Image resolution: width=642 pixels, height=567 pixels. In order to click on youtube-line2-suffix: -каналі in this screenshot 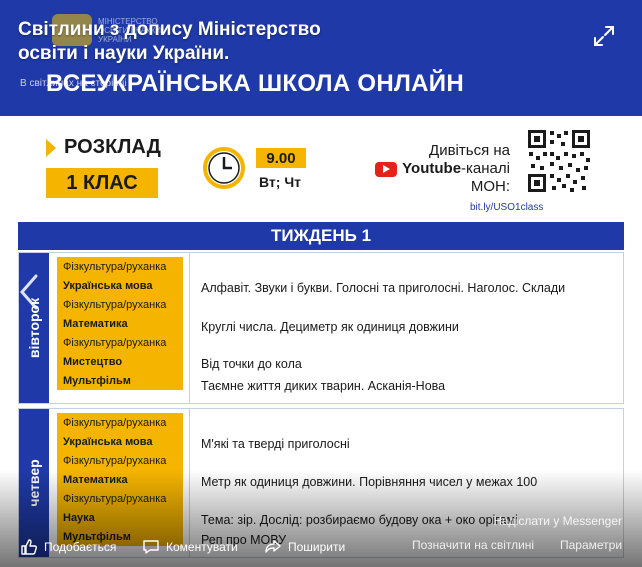, I will do `click(485, 168)`.